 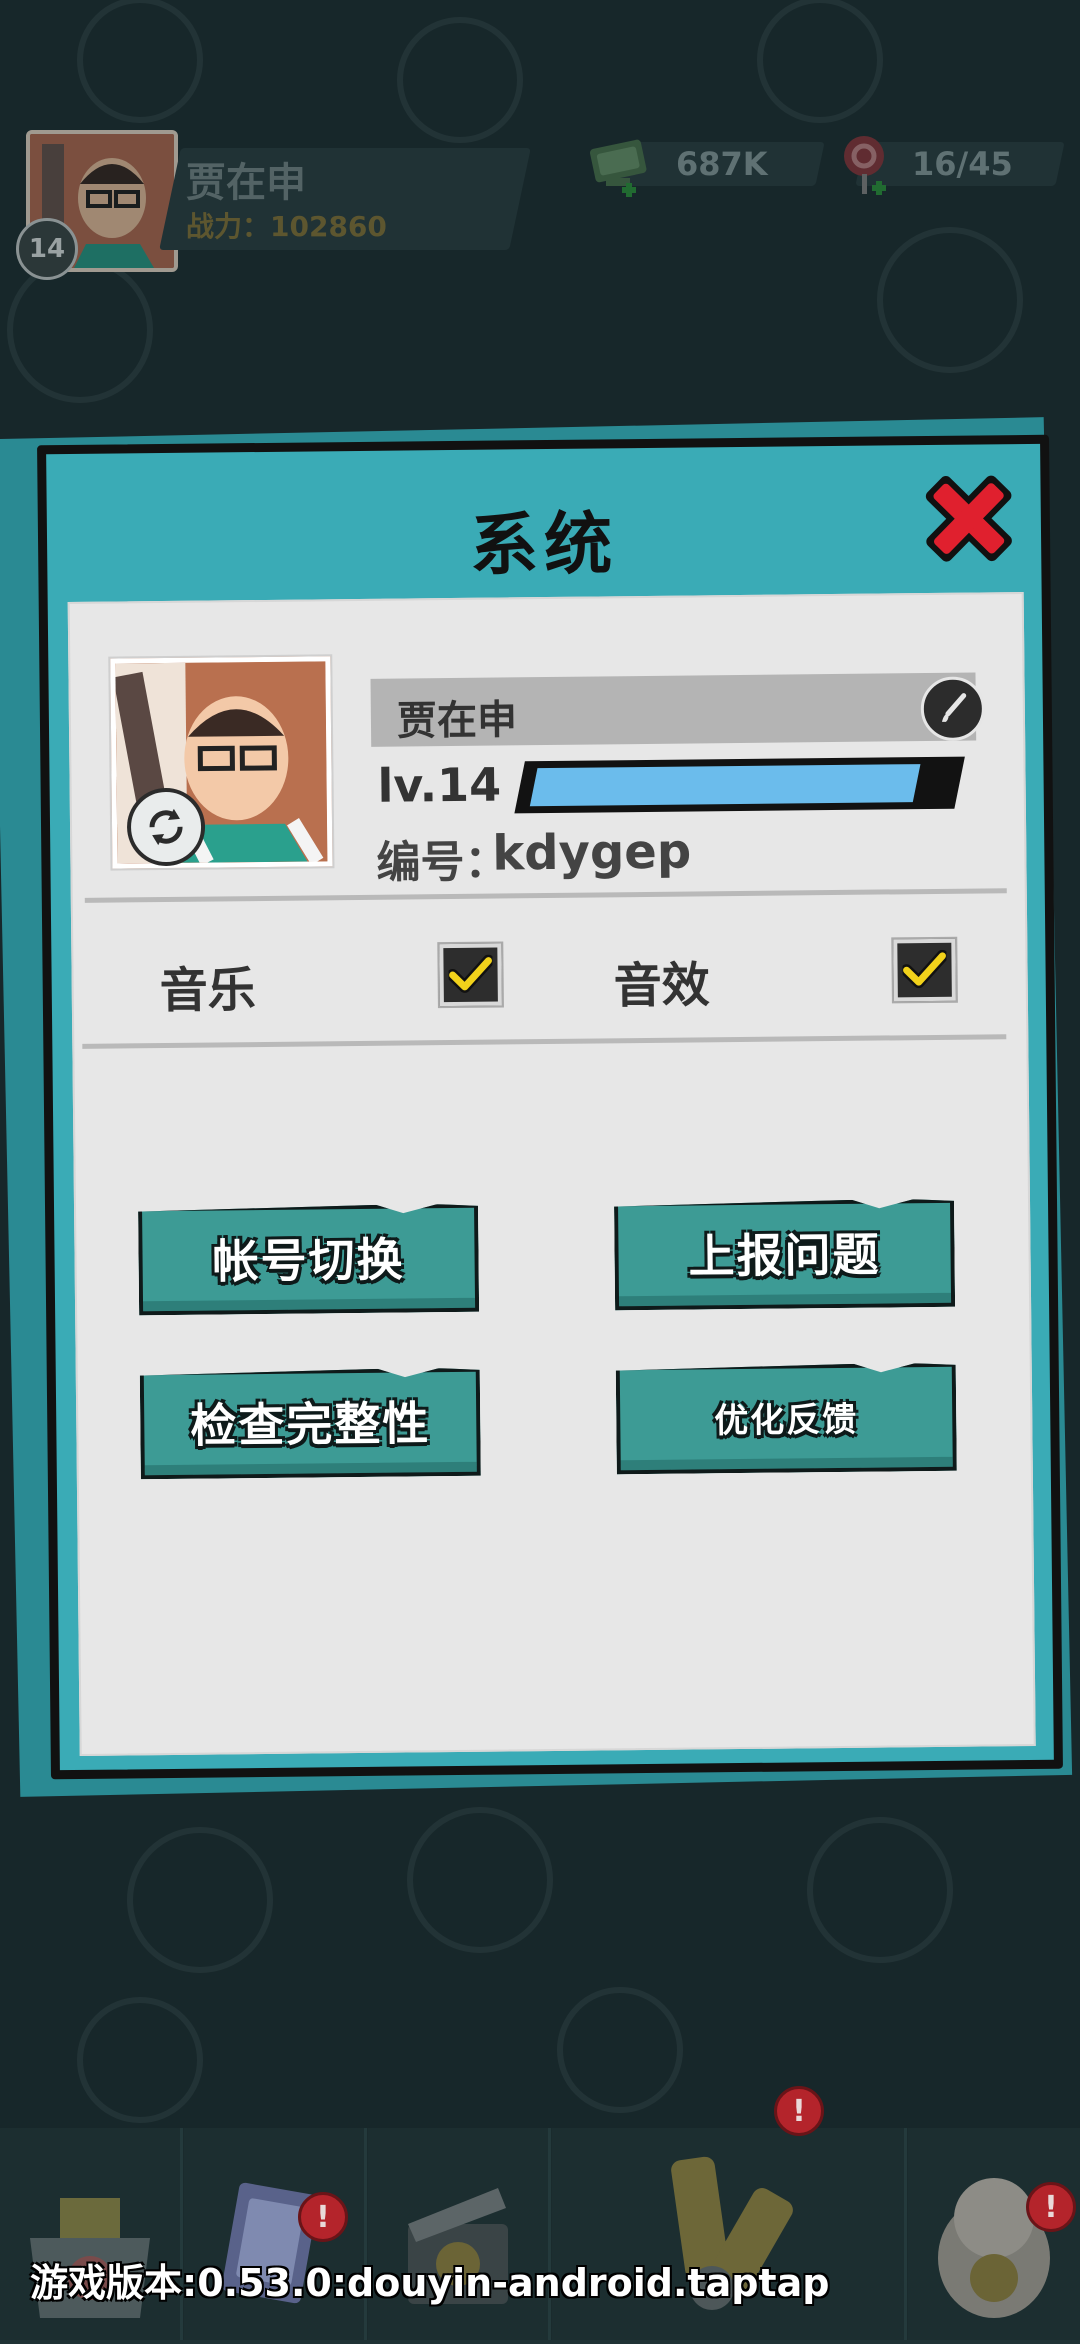 I want to click on switch-account-button: 帐号切换, so click(x=308, y=1262).